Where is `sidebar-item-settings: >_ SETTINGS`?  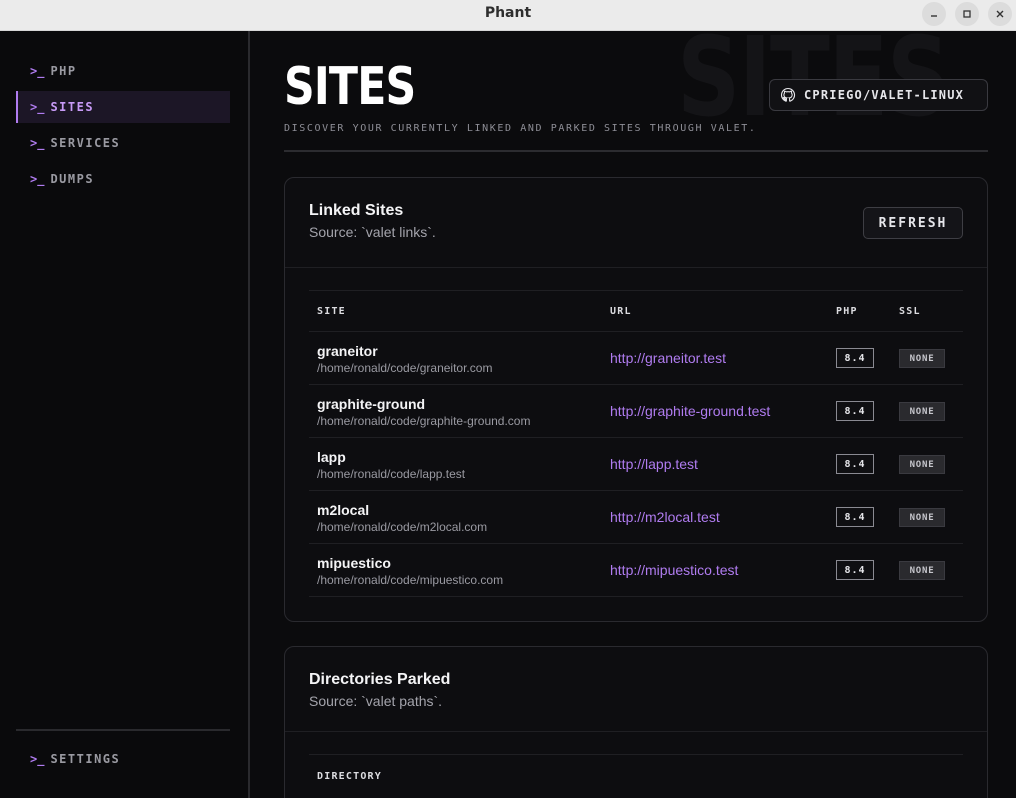 sidebar-item-settings: >_ SETTINGS is located at coordinates (123, 759).